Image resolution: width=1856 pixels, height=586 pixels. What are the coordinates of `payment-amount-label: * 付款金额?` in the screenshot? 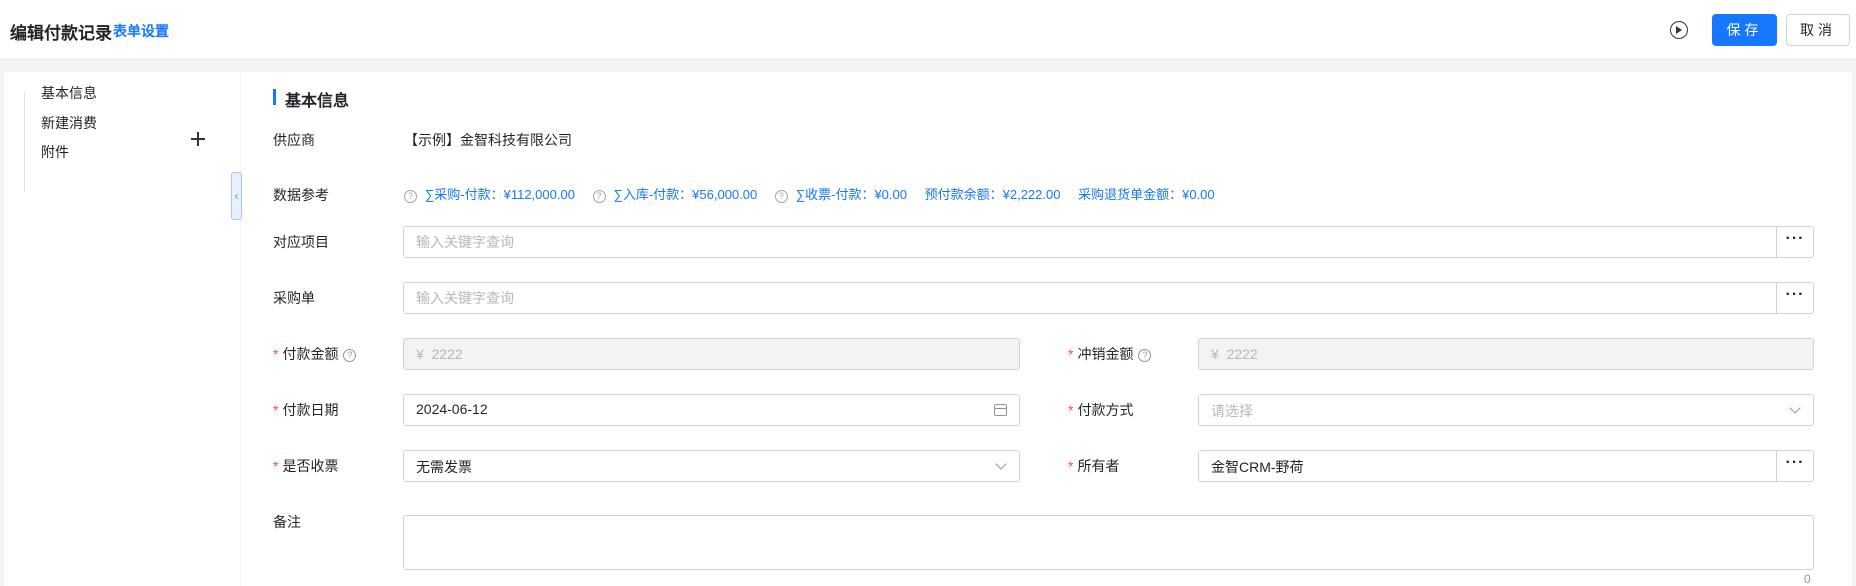 It's located at (315, 354).